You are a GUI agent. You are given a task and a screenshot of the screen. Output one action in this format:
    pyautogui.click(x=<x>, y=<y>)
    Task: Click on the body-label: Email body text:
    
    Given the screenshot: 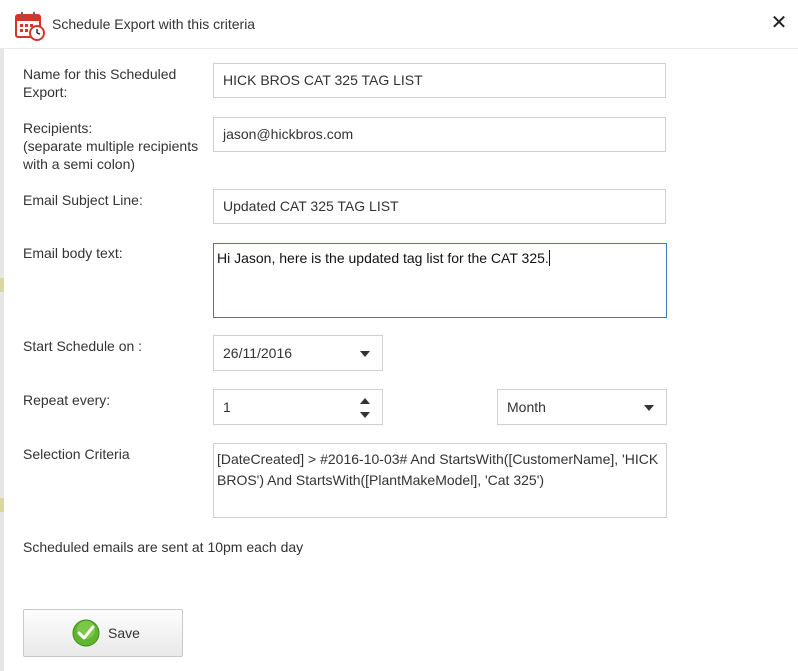 What is the action you would take?
    pyautogui.click(x=73, y=253)
    